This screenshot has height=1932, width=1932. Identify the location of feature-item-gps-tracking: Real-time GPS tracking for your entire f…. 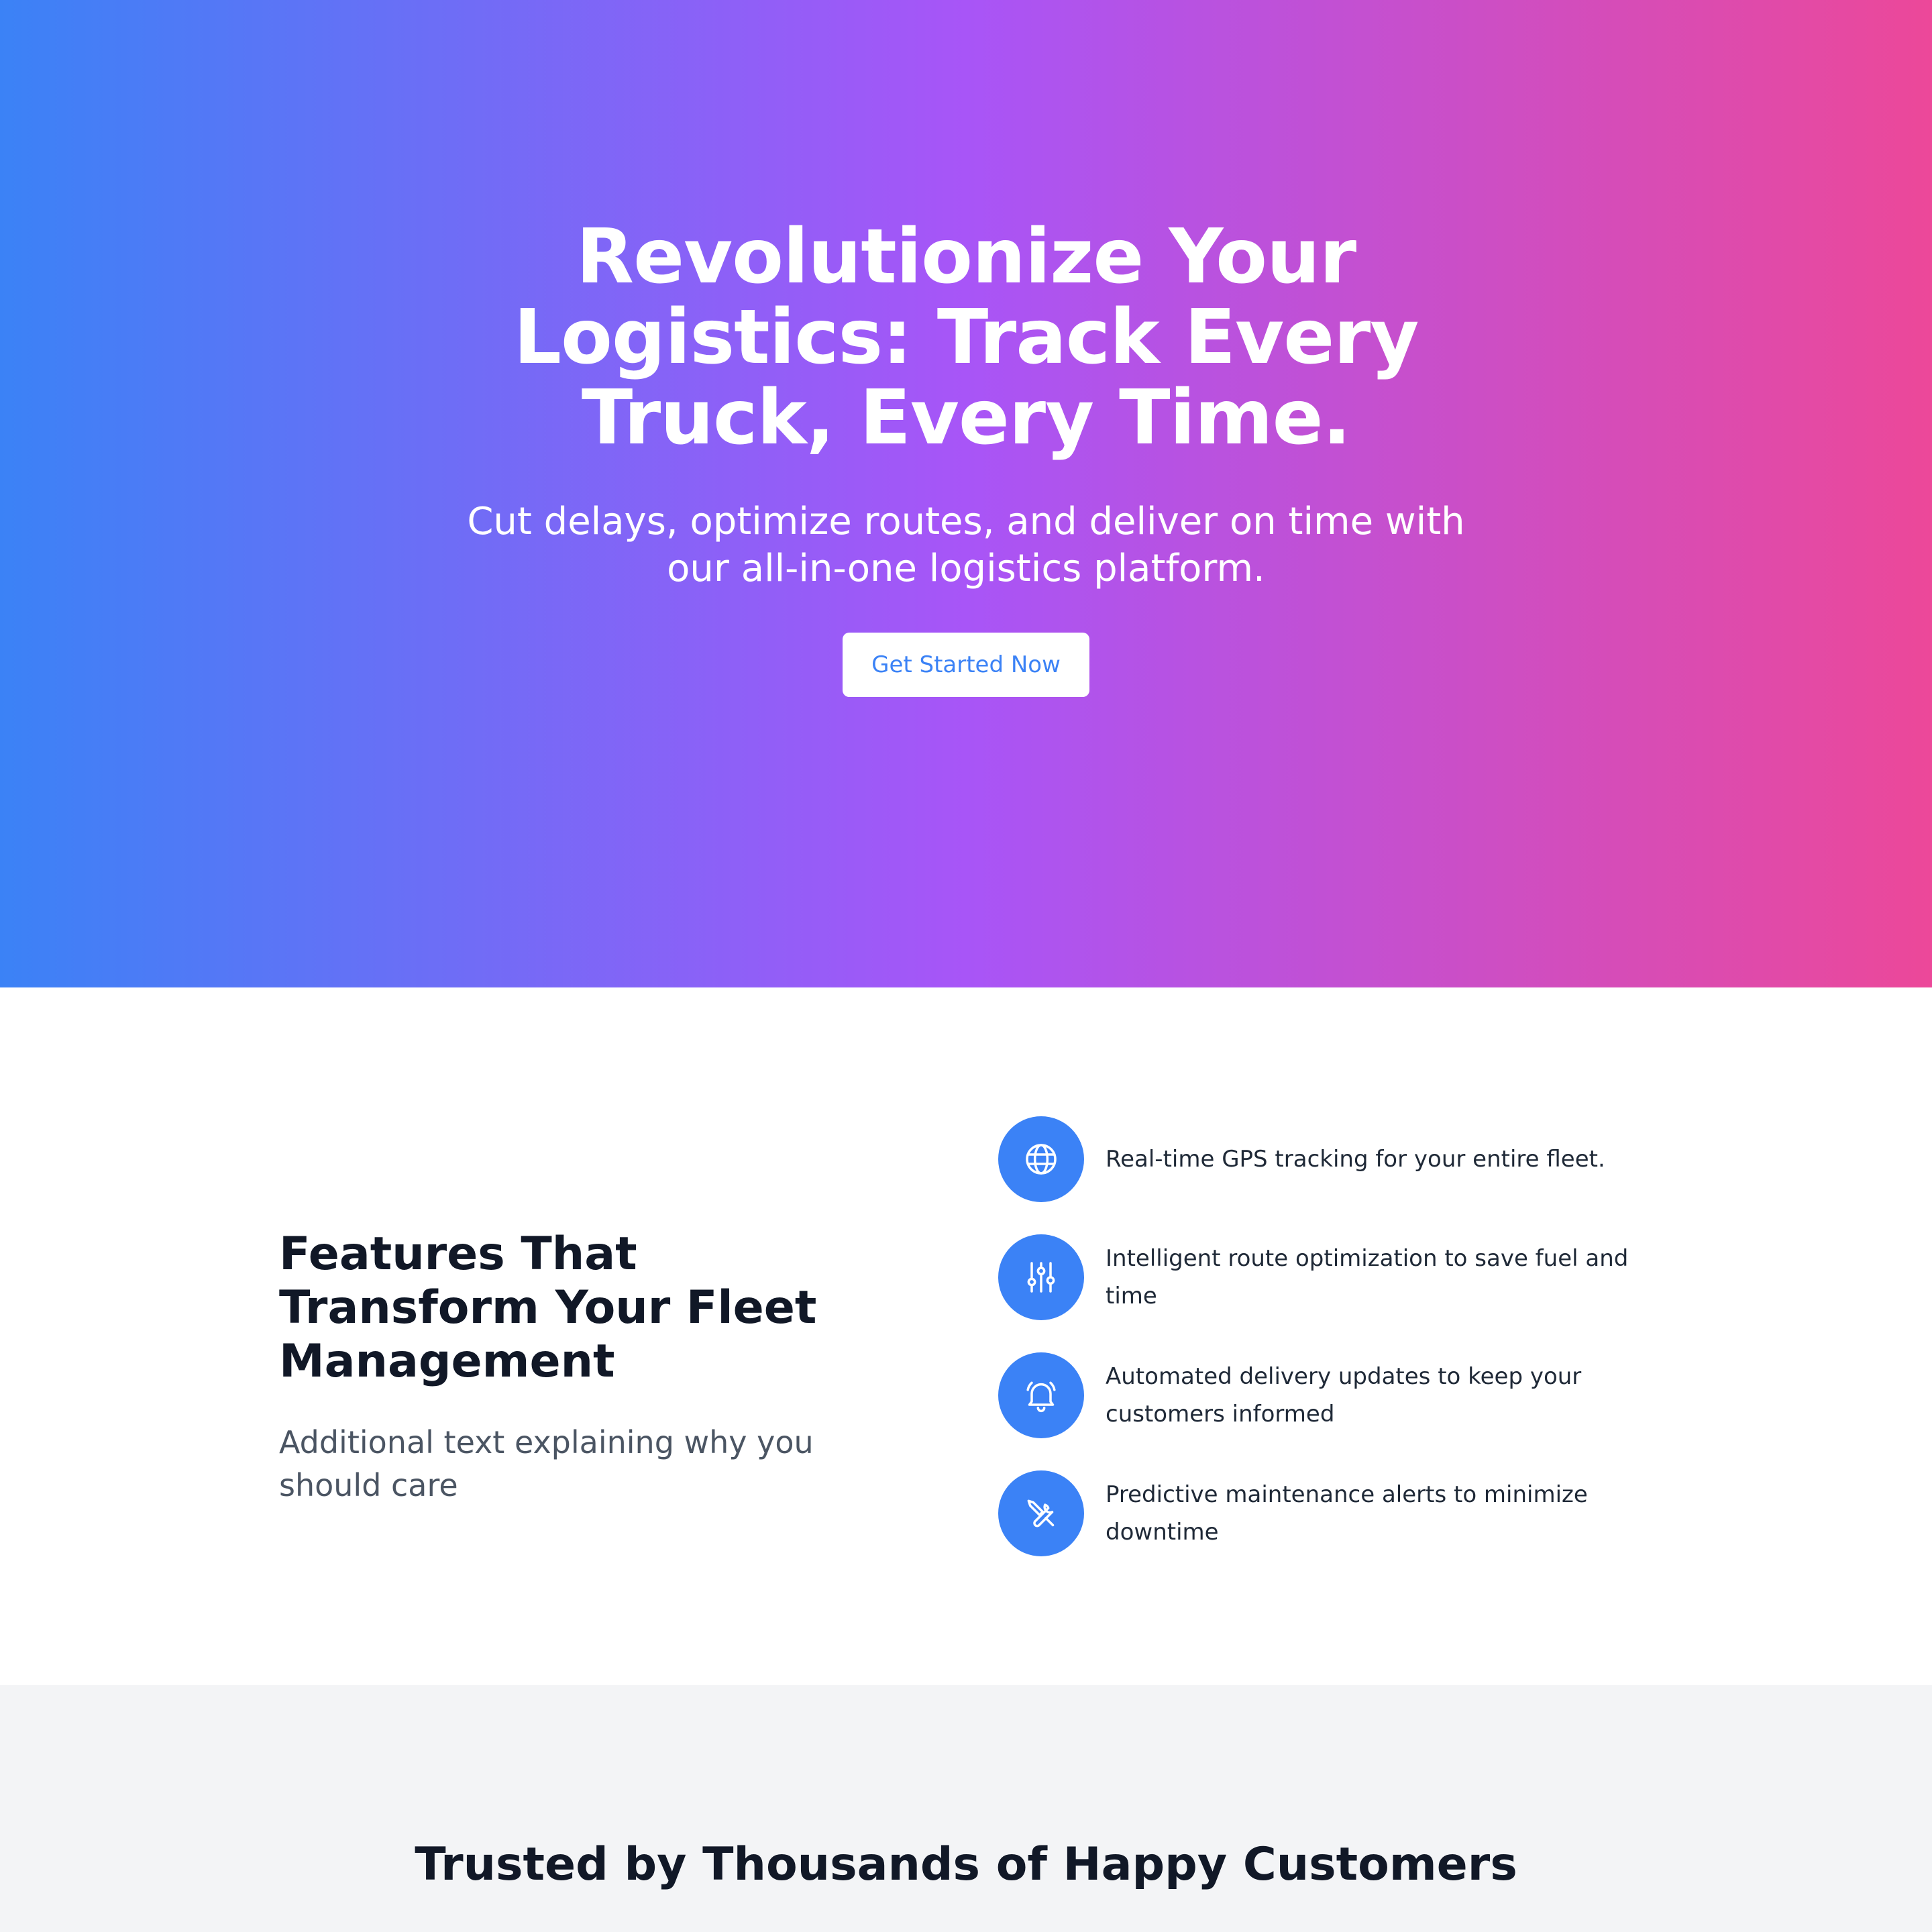
(1320, 1159).